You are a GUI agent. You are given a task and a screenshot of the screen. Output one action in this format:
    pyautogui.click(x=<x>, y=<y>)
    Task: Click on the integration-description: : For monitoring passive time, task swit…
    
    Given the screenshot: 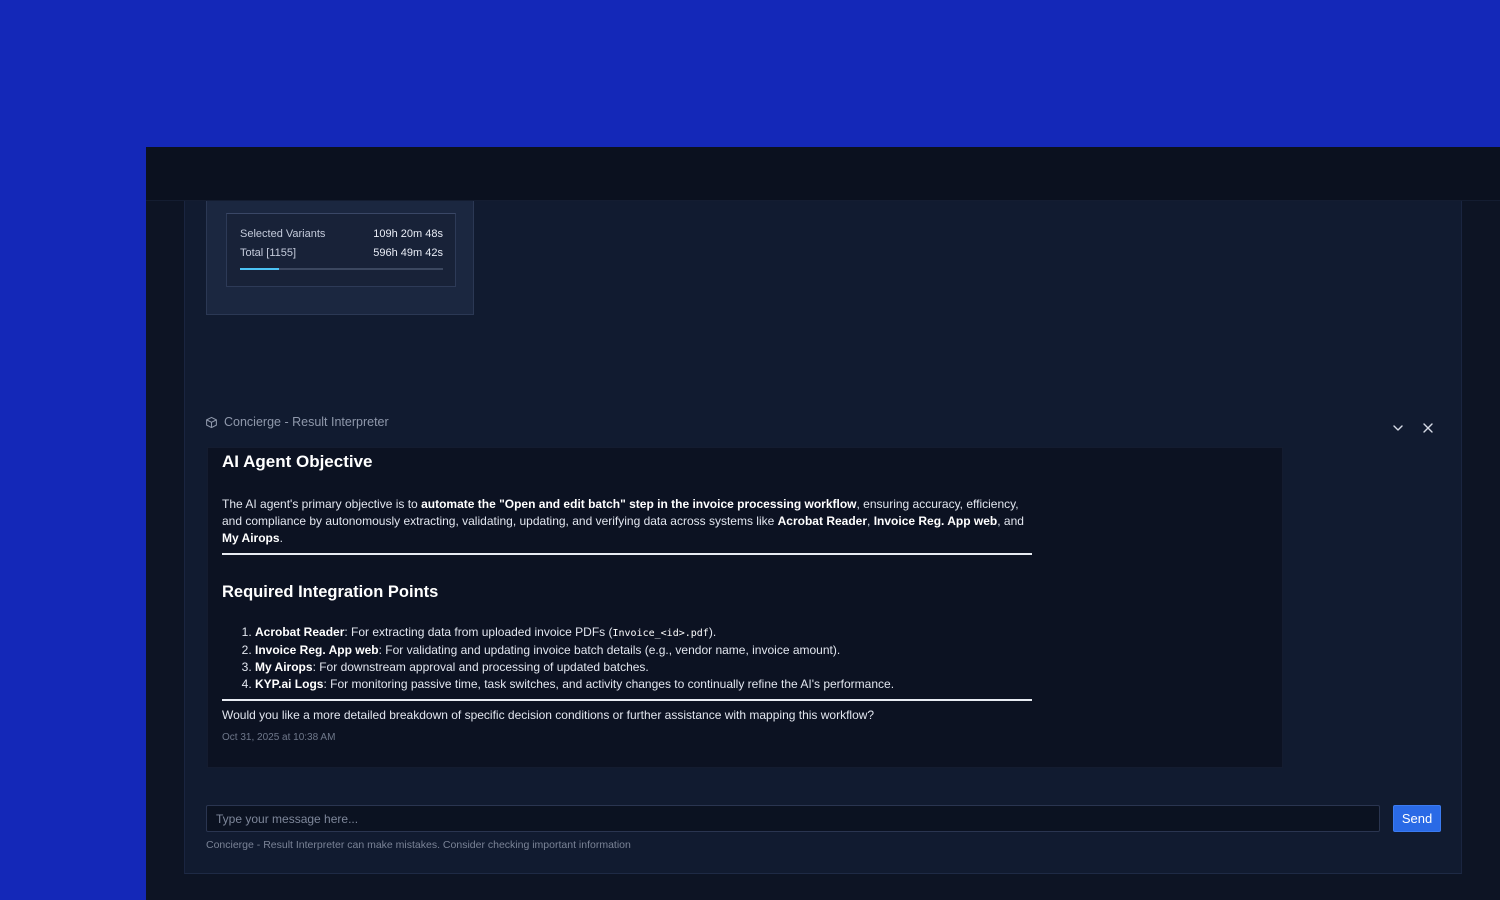 What is the action you would take?
    pyautogui.click(x=609, y=684)
    